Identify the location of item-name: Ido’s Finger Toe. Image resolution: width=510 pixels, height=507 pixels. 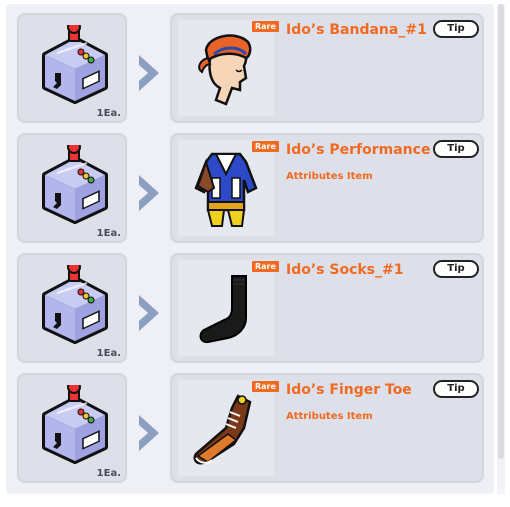
(349, 390).